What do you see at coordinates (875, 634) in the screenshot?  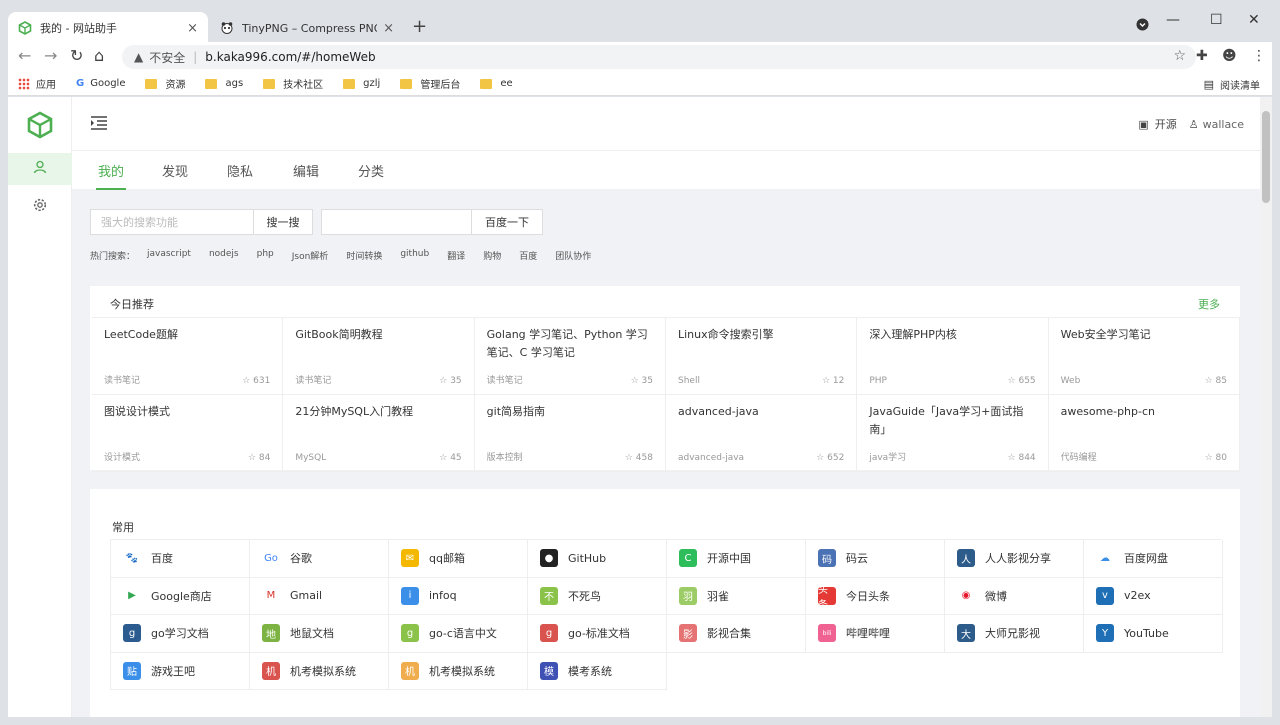 I see `common-link: bili 哔哩哔哩` at bounding box center [875, 634].